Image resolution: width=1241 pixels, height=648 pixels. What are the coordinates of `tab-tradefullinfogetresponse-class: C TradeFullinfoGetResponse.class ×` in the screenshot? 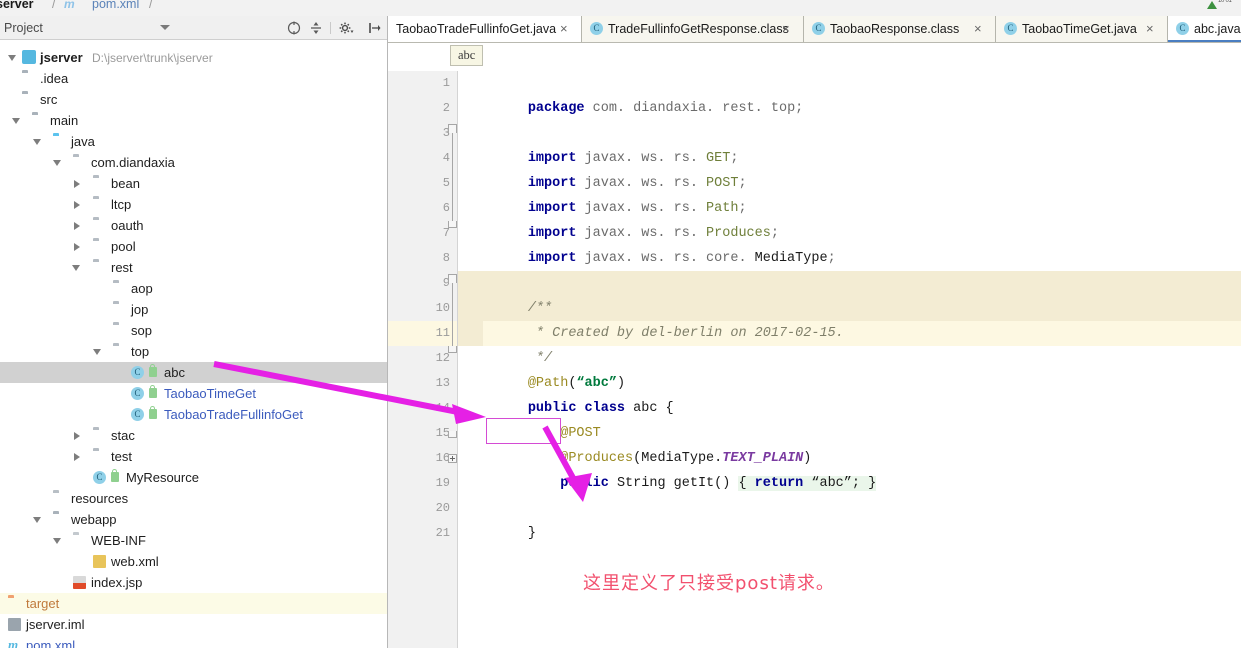 It's located at (693, 29).